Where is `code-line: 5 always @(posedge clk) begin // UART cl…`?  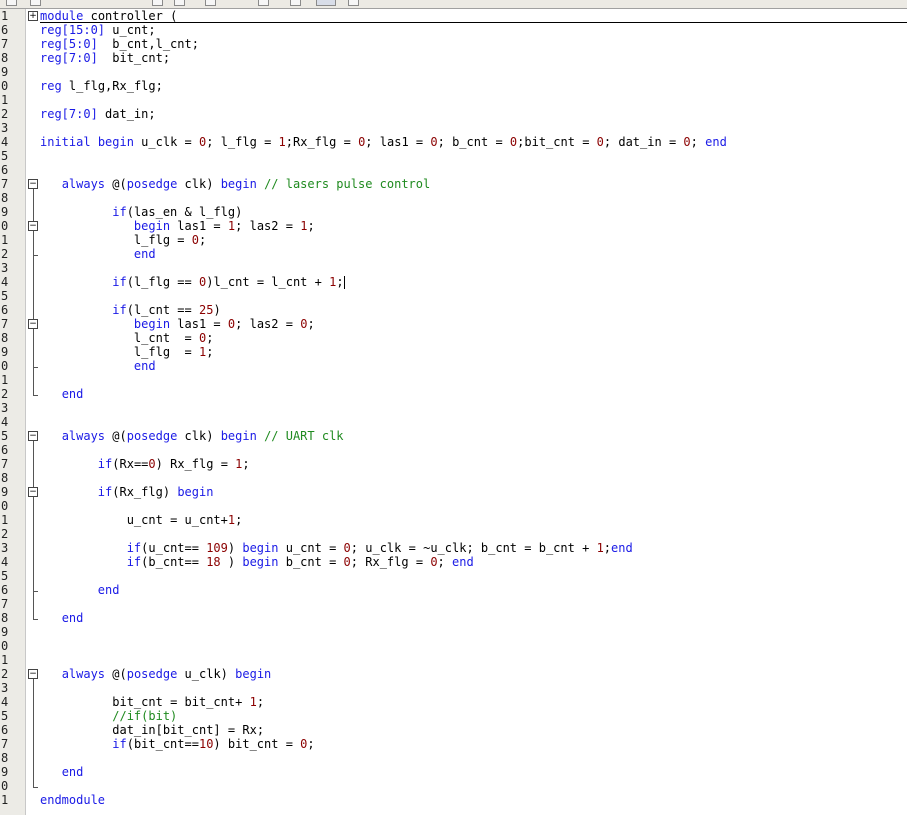 code-line: 5 always @(posedge clk) begin // UART cl… is located at coordinates (453, 436).